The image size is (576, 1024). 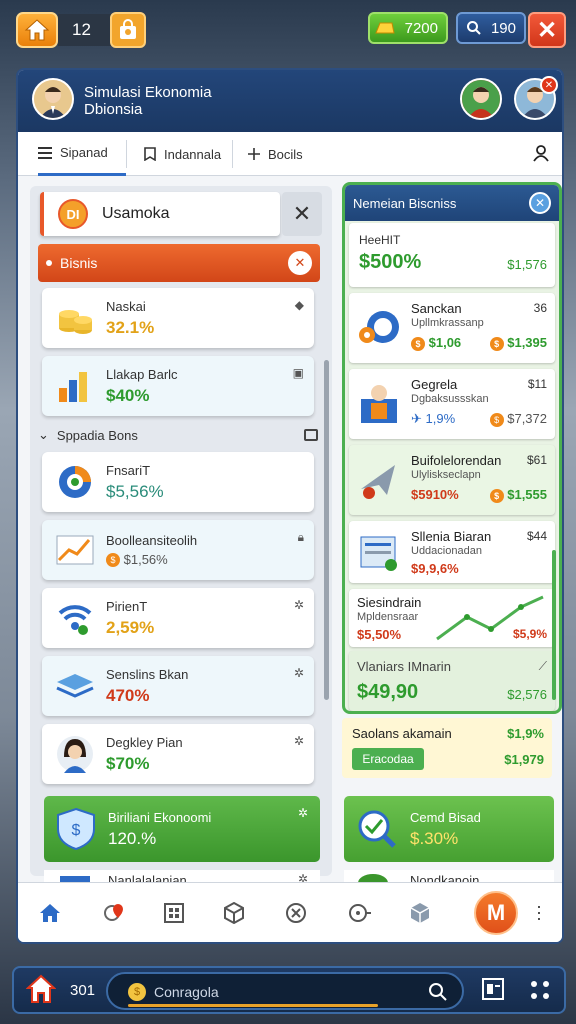 What do you see at coordinates (436, 308) in the screenshot?
I see `detail-name: Sanckan` at bounding box center [436, 308].